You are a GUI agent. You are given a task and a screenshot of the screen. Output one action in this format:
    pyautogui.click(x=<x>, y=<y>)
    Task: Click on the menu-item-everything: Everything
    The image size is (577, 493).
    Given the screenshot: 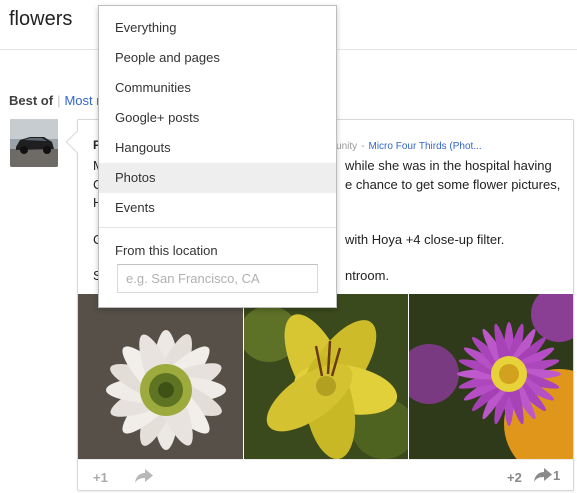 What is the action you would take?
    pyautogui.click(x=217, y=28)
    